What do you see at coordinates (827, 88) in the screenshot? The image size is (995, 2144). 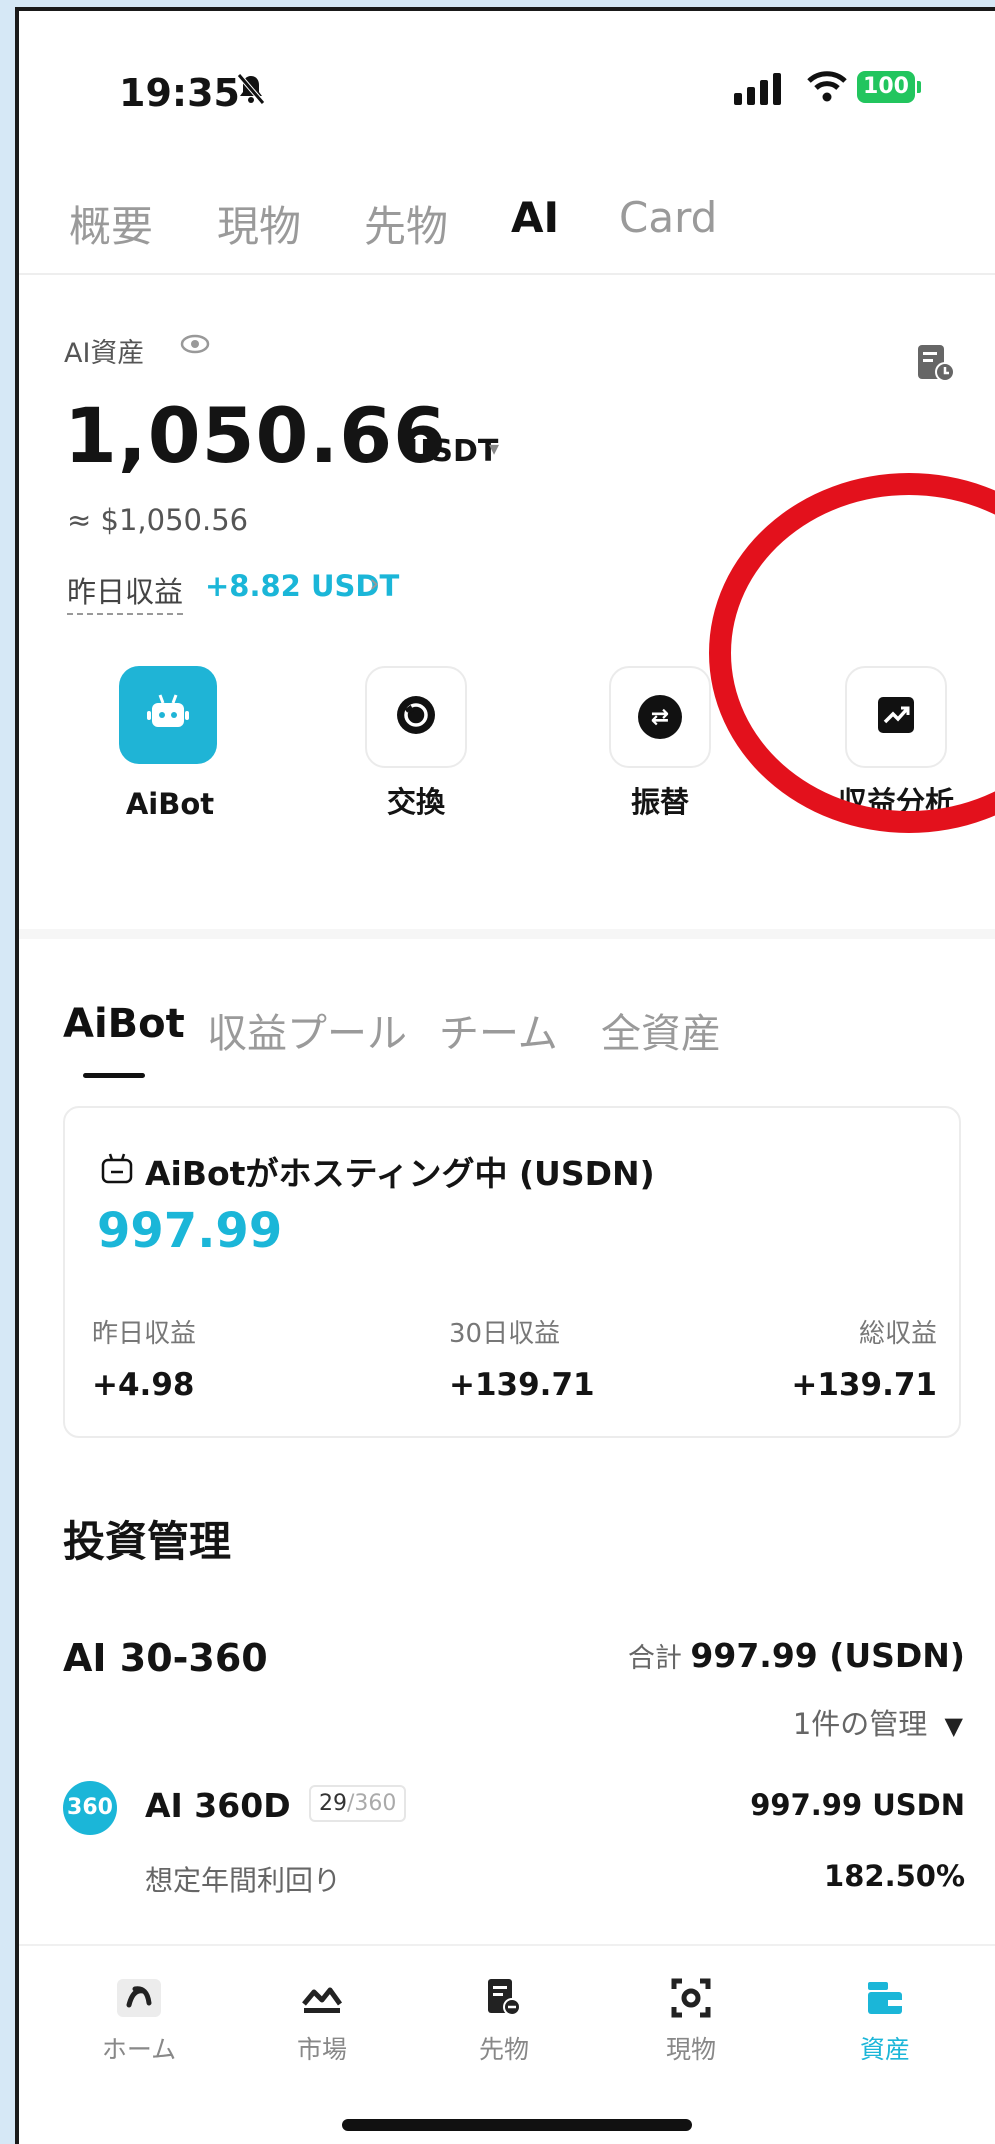 I see `wifi-icon` at bounding box center [827, 88].